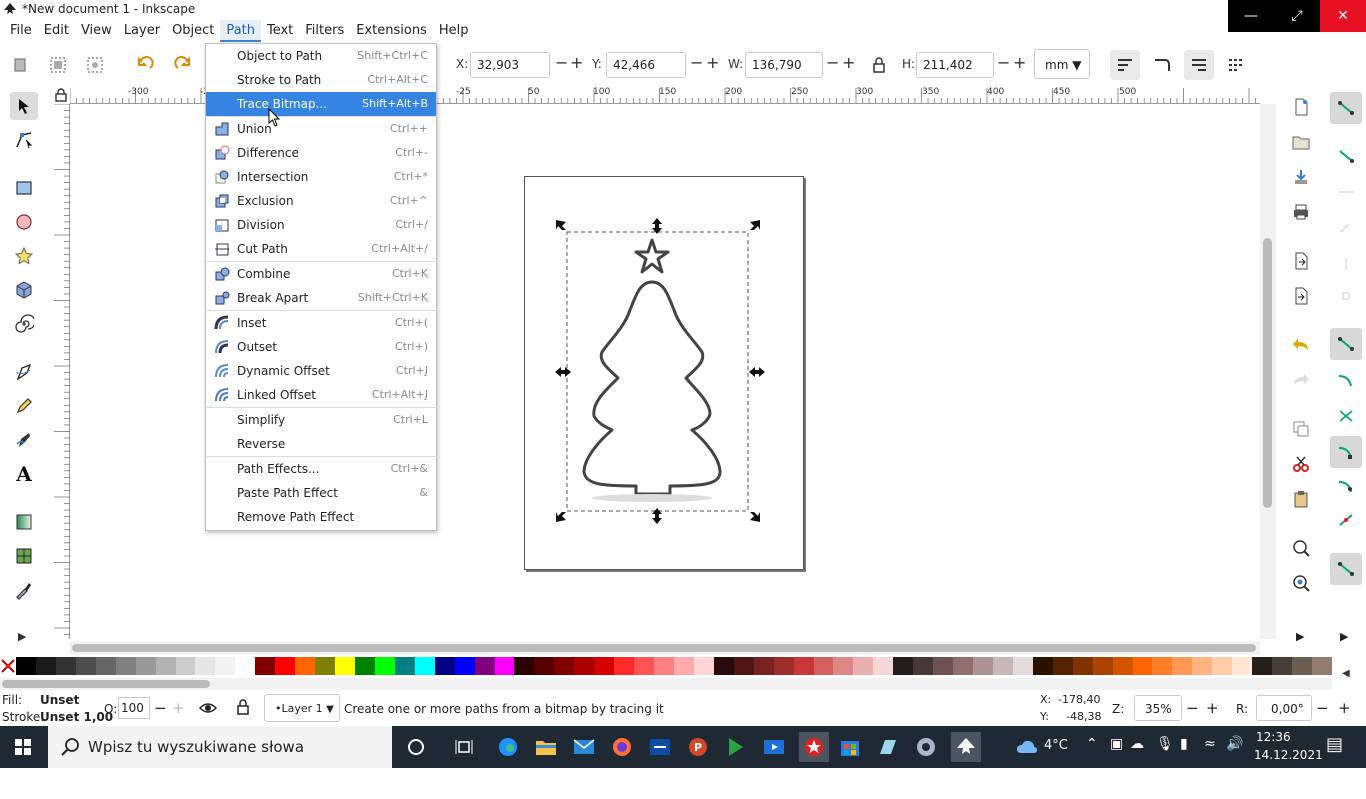 The width and height of the screenshot is (1366, 799). What do you see at coordinates (1300, 636) in the screenshot?
I see `commands-more-icon: ▶` at bounding box center [1300, 636].